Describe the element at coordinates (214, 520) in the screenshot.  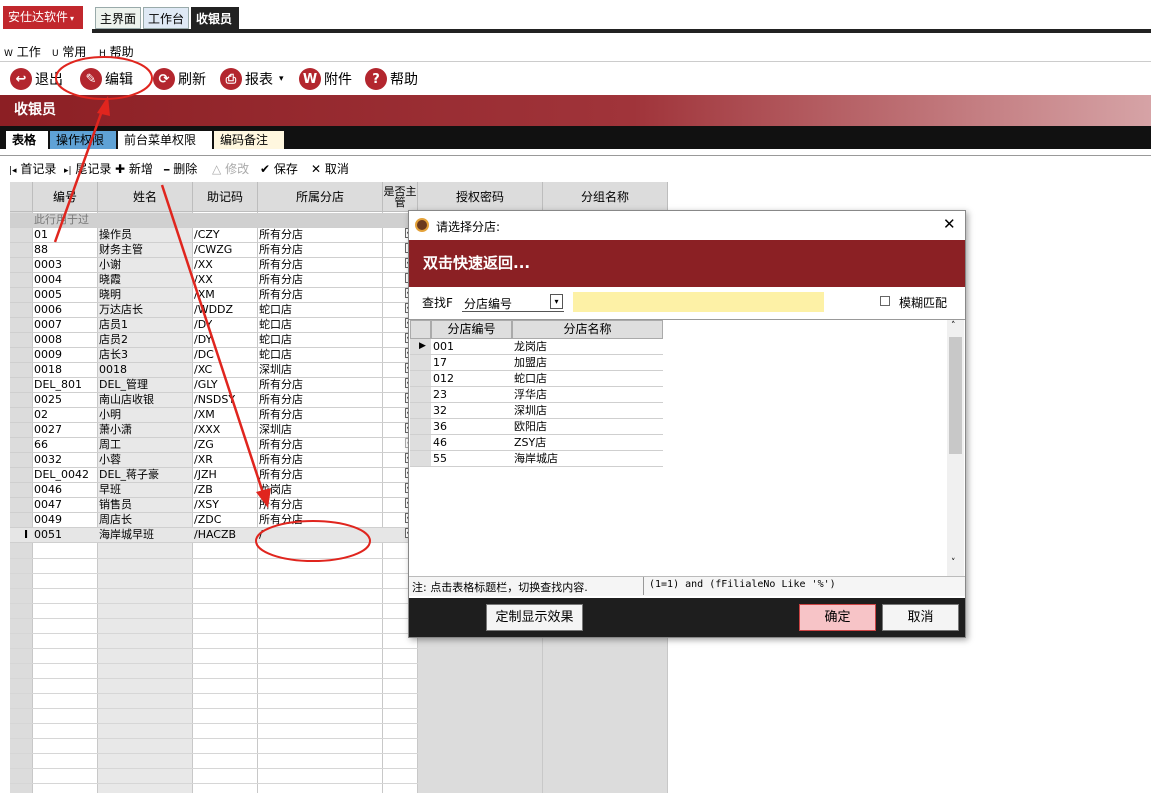
I see `table-row: 0049周店长/ZDC所有分店✔` at that location.